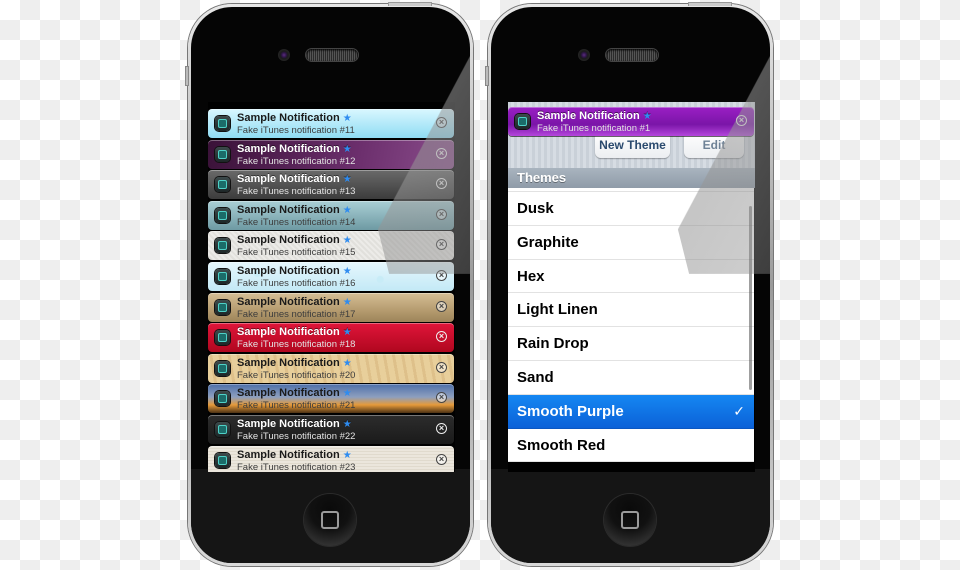 This screenshot has width=960, height=570. What do you see at coordinates (296, 192) in the screenshot?
I see `notification-subtitle: Fake iTunes notification #13` at bounding box center [296, 192].